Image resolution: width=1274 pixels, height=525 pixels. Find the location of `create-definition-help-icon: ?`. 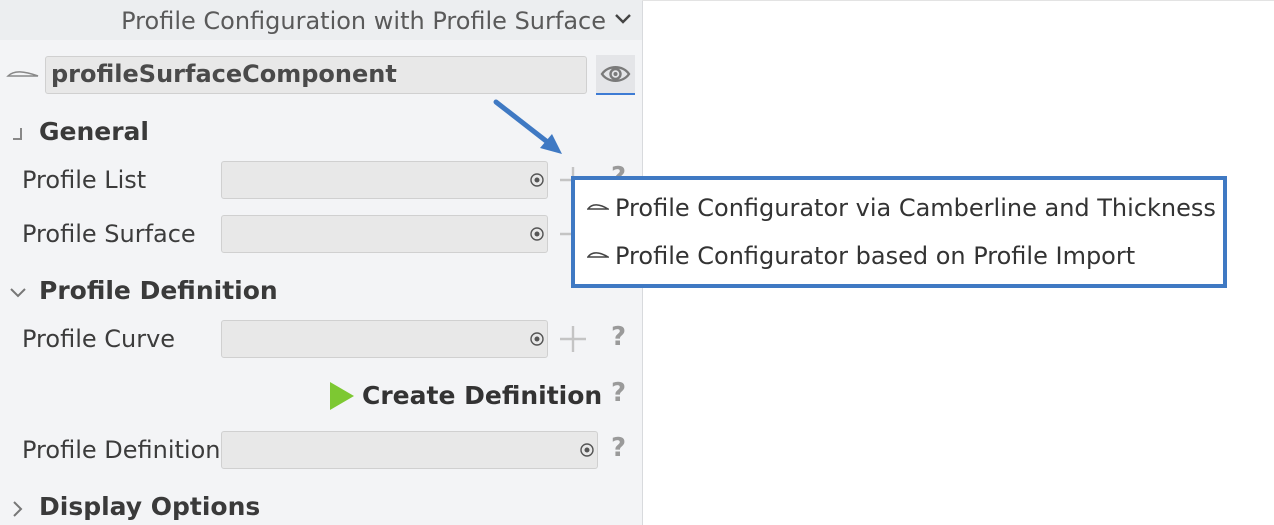

create-definition-help-icon: ? is located at coordinates (618, 393).